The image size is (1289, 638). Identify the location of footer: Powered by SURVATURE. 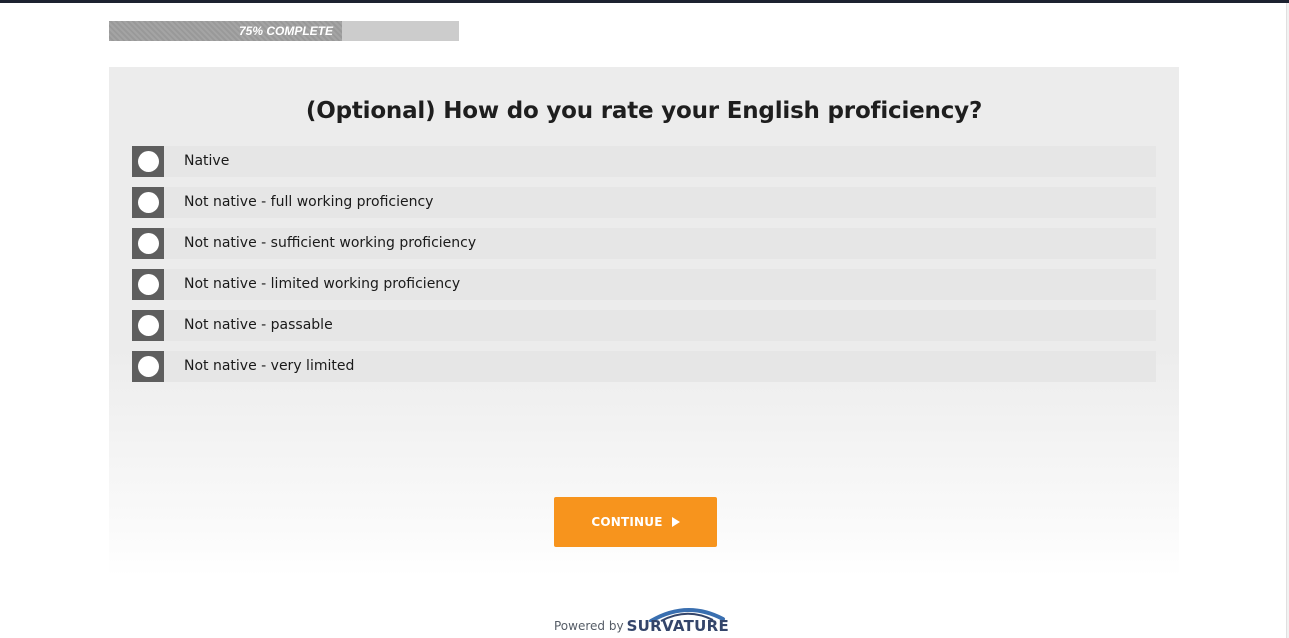
(646, 621).